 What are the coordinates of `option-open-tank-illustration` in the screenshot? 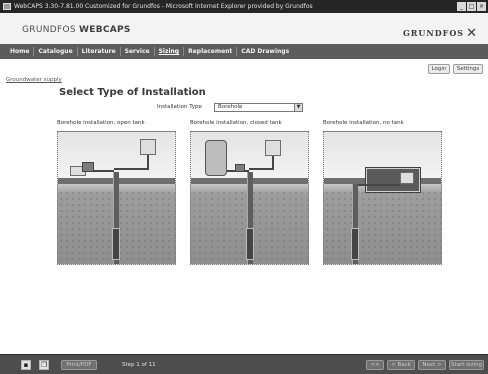 It's located at (116, 198).